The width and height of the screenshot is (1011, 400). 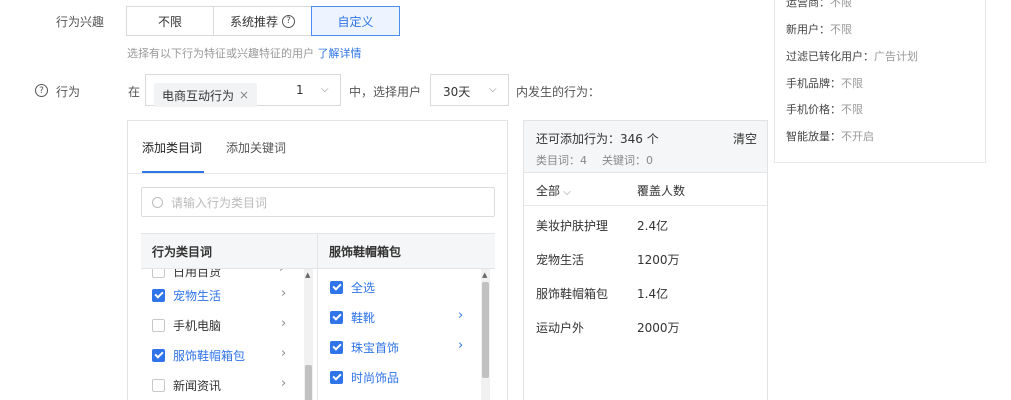 I want to click on summary-row-name: 宠物生活, so click(x=560, y=260).